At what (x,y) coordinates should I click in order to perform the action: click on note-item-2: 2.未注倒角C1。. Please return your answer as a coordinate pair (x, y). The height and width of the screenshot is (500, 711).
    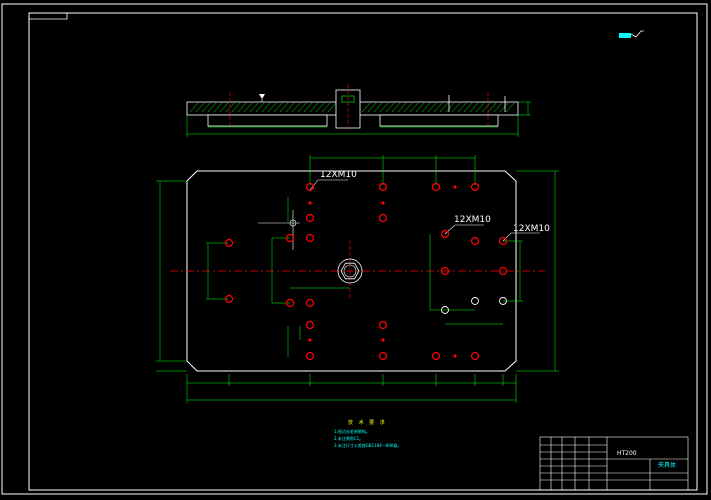
    Looking at the image, I should click on (349, 438).